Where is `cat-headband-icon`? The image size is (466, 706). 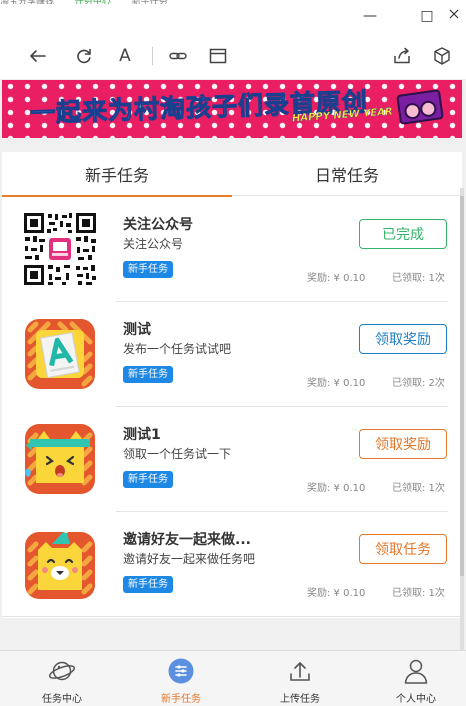 cat-headband-icon is located at coordinates (60, 459).